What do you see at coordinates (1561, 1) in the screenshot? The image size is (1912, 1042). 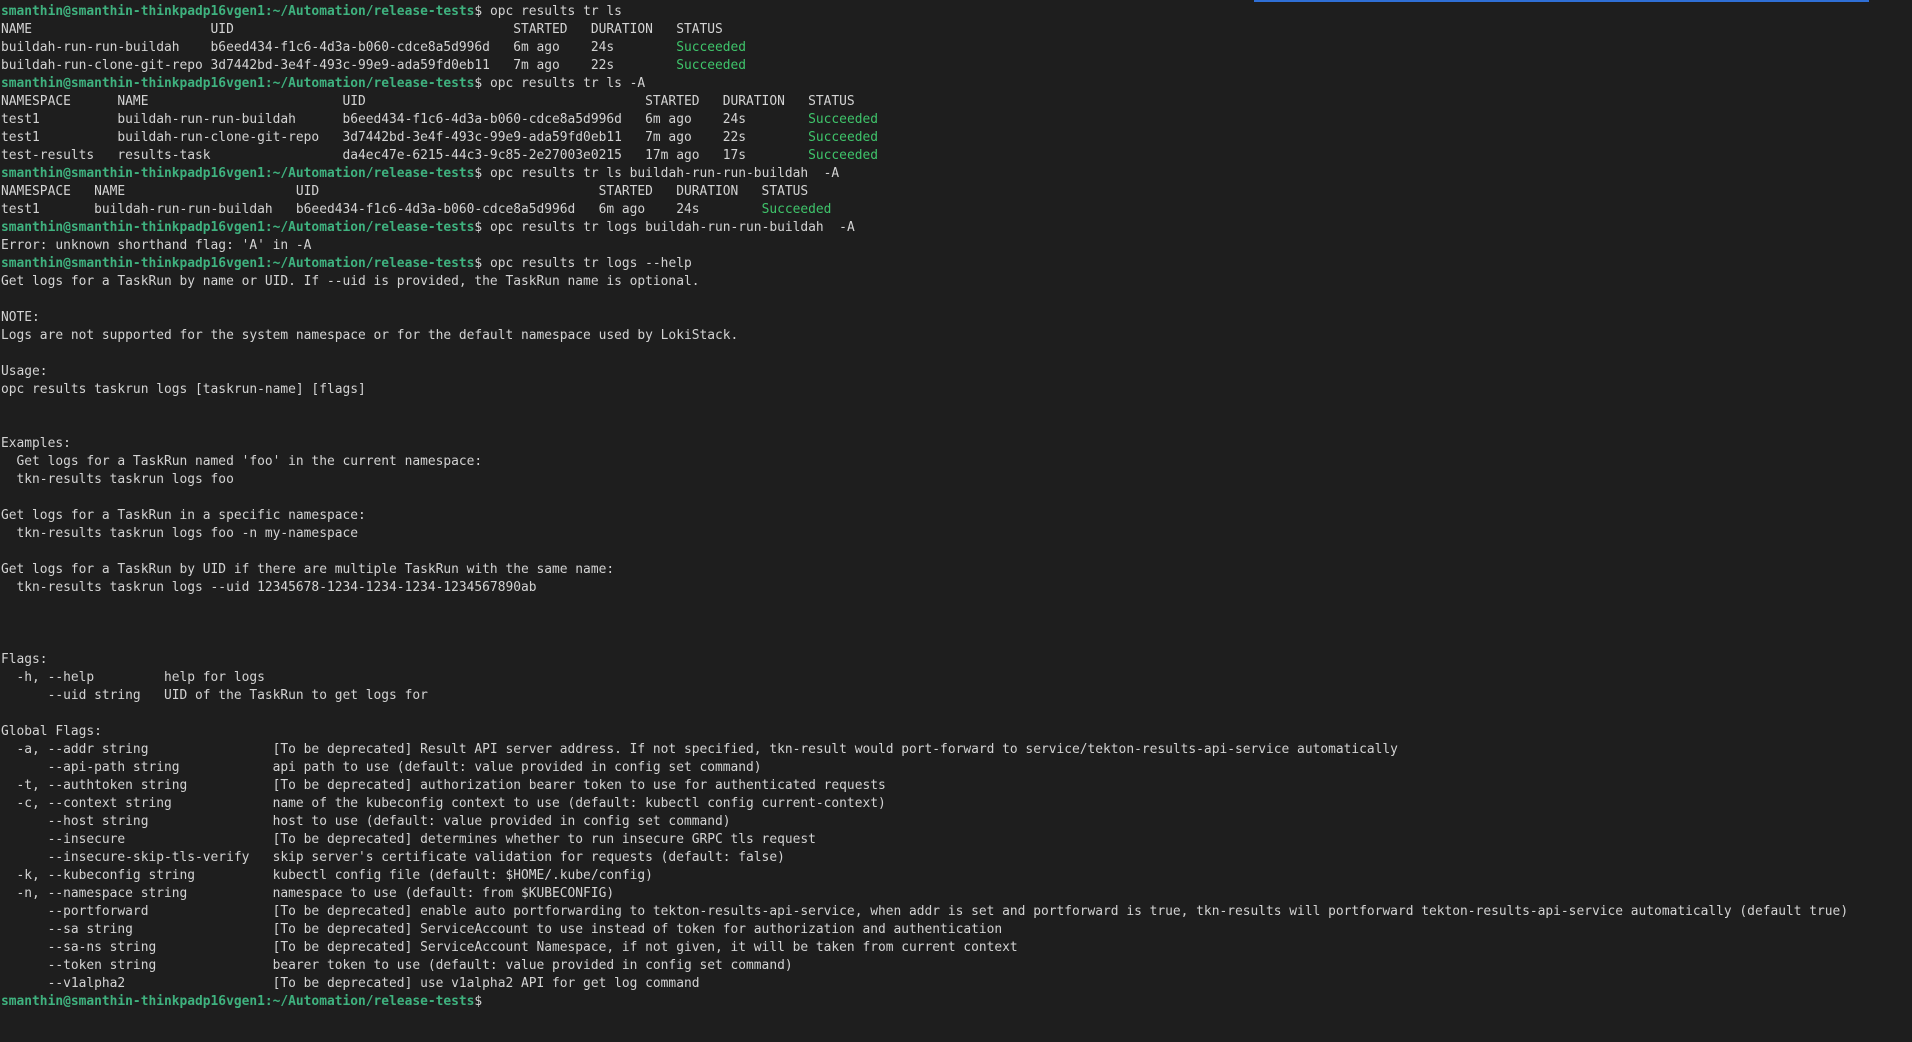 I see `scroll-indicator` at bounding box center [1561, 1].